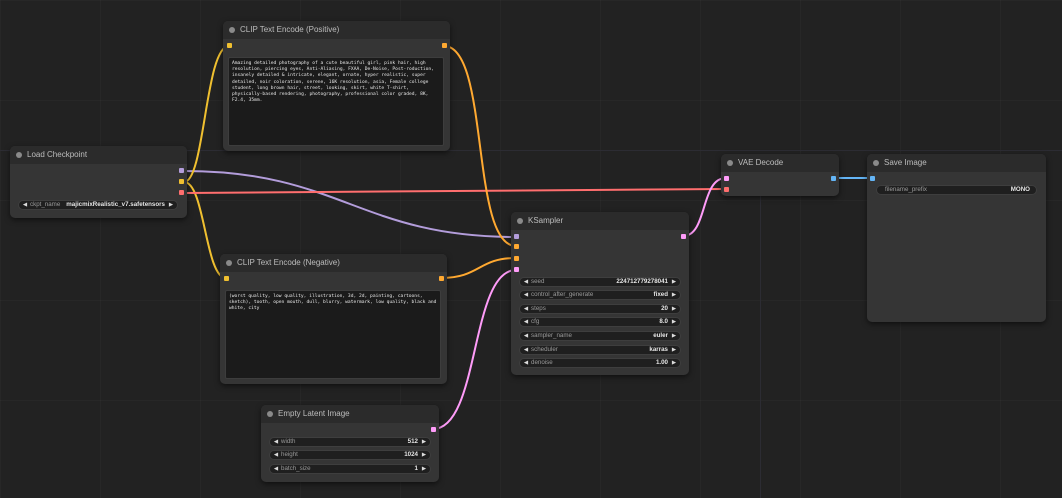  Describe the element at coordinates (956, 190) in the screenshot. I see `filename-prefix-widget: filename_prefix MONO` at that location.